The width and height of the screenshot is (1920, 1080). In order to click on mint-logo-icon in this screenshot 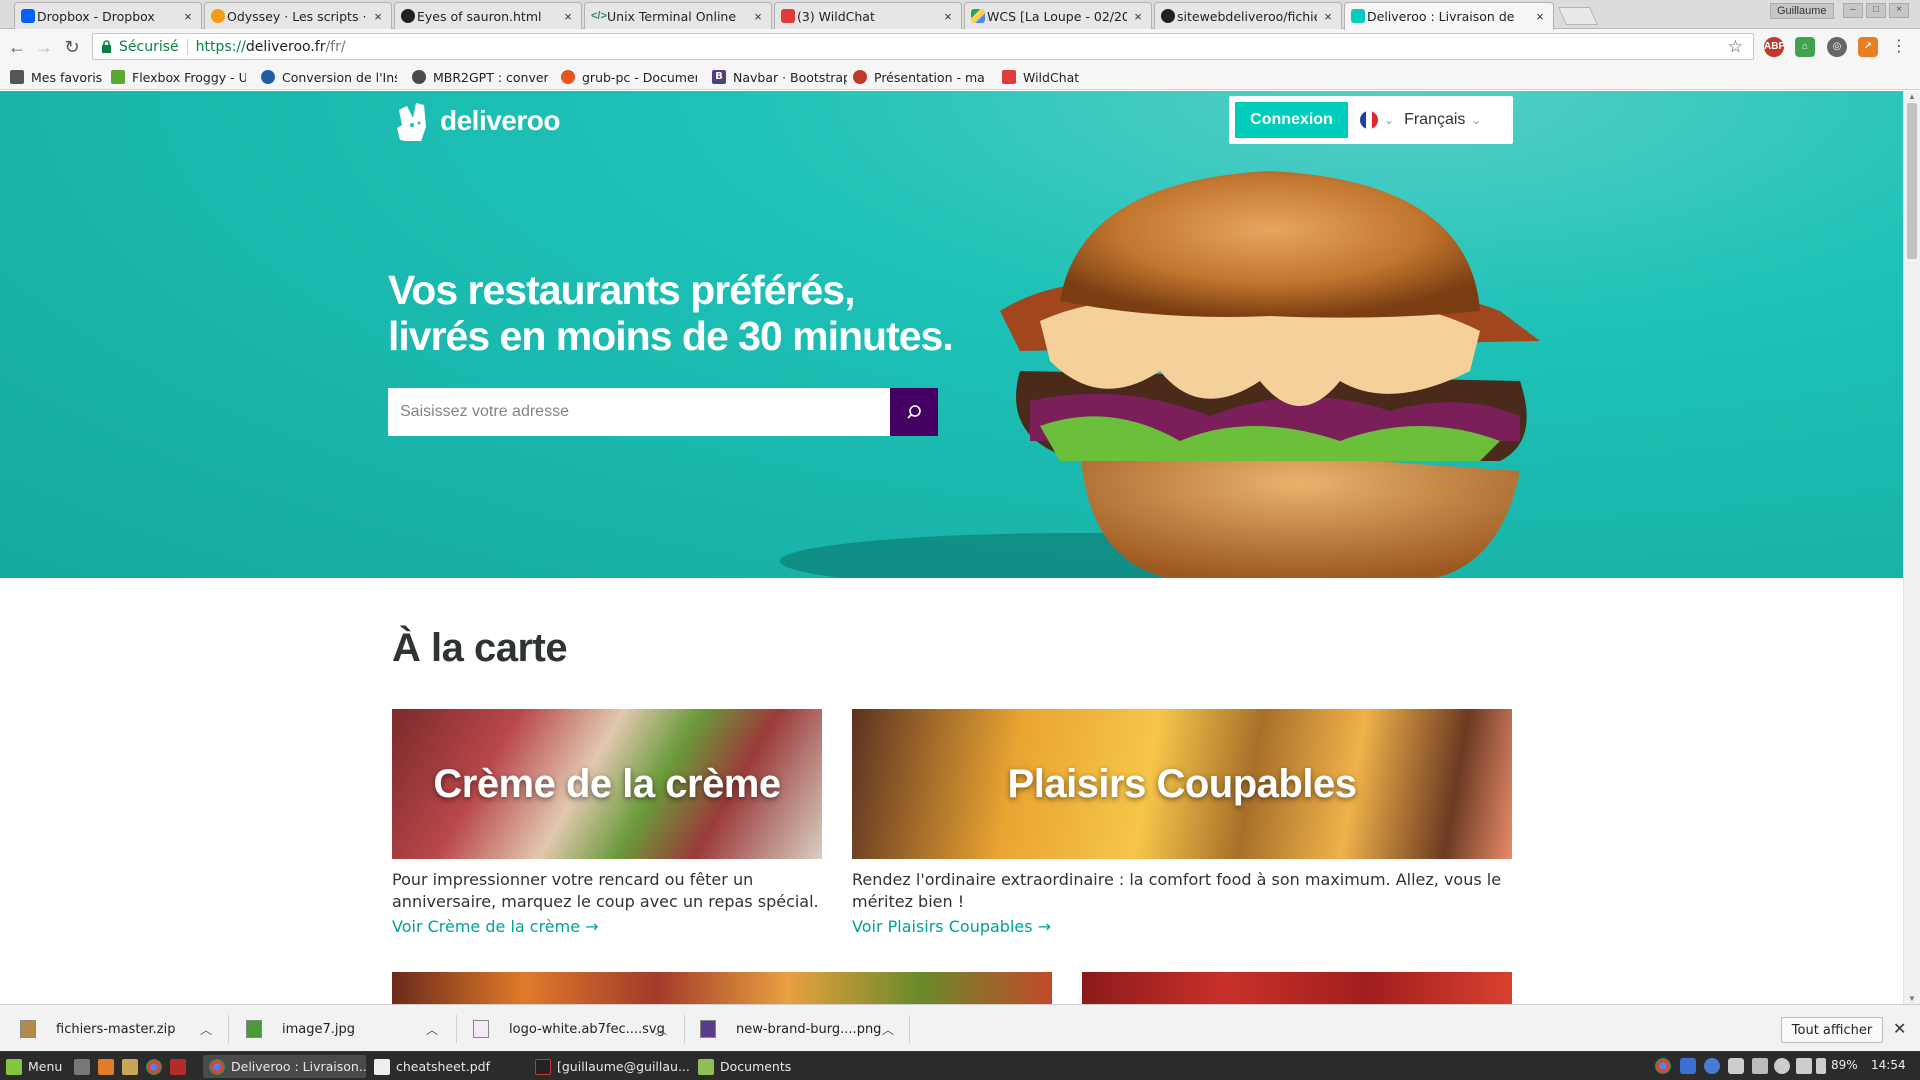, I will do `click(14, 1066)`.